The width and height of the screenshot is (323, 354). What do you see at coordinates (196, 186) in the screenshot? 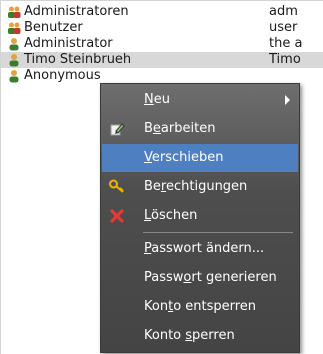
I see `menu-item-label: Berechtigungen` at bounding box center [196, 186].